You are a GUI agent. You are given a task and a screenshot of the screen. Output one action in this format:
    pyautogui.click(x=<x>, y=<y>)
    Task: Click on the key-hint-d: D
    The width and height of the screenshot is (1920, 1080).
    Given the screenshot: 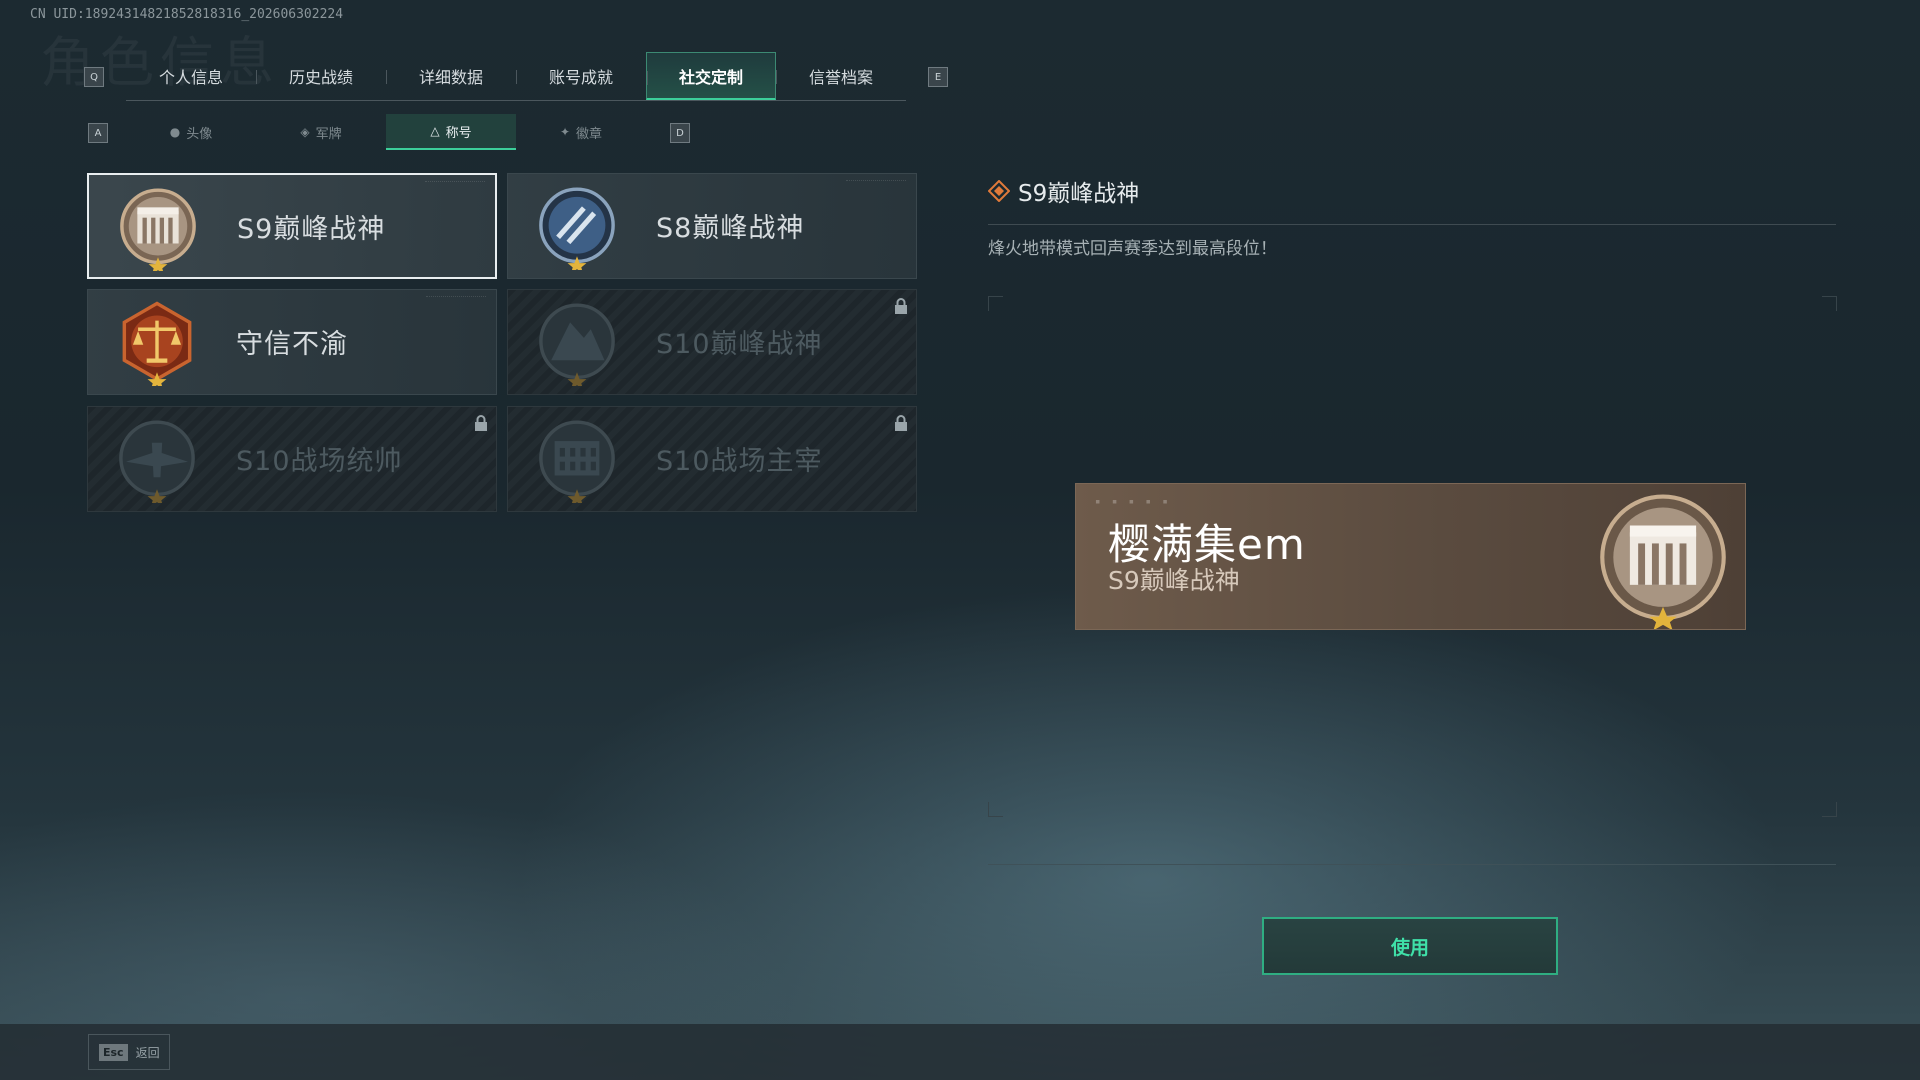 What is the action you would take?
    pyautogui.click(x=680, y=133)
    